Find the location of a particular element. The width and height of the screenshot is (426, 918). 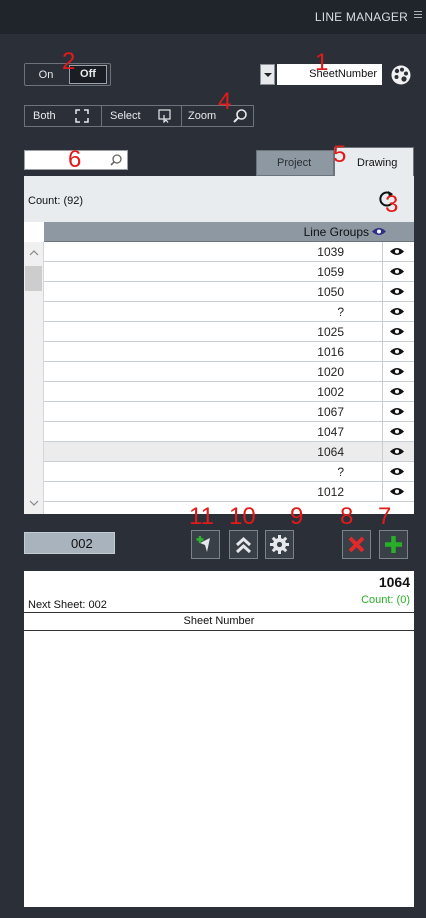

add-pick-button is located at coordinates (205, 544).